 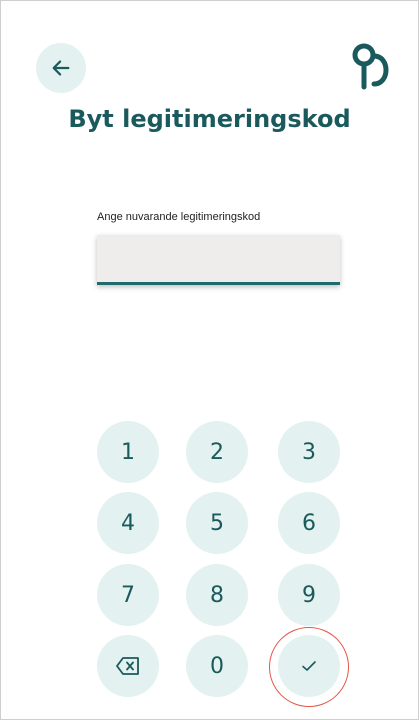 I want to click on key-1: 1, so click(x=128, y=452).